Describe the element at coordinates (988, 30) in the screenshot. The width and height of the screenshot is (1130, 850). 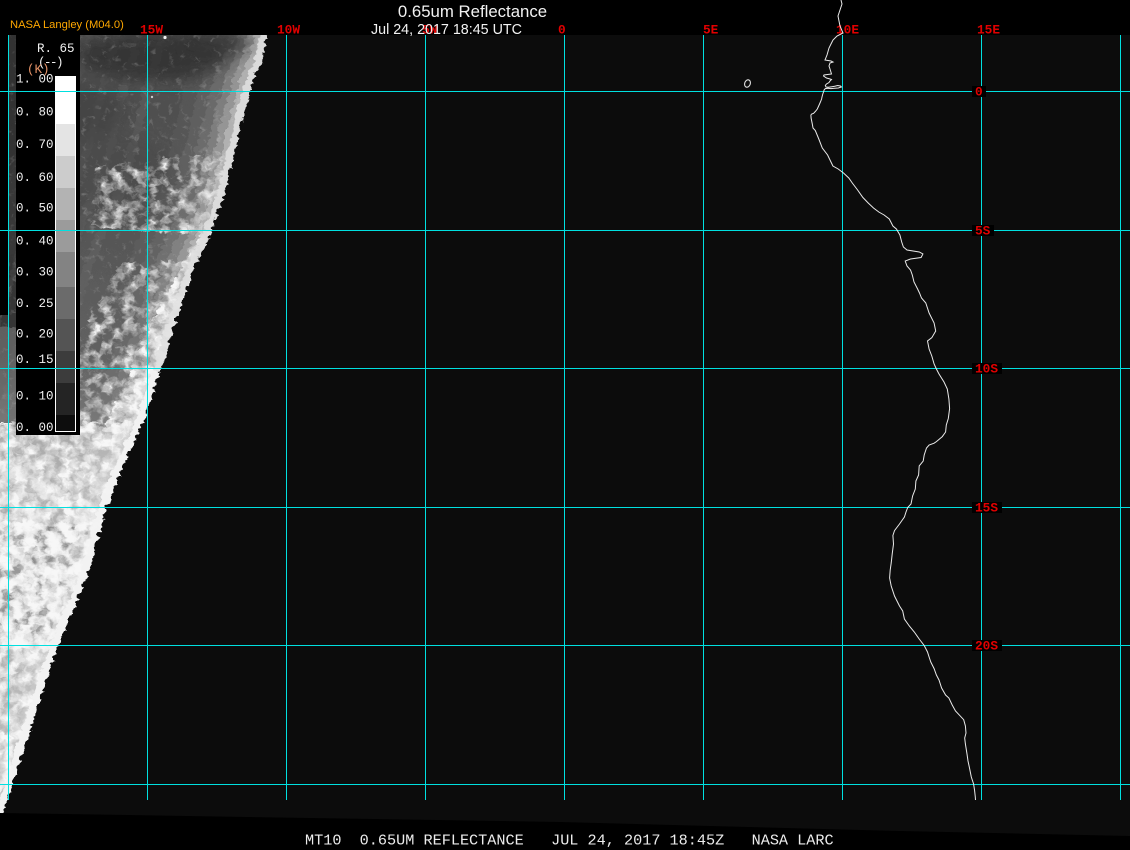
I see `svg-text: 15E` at that location.